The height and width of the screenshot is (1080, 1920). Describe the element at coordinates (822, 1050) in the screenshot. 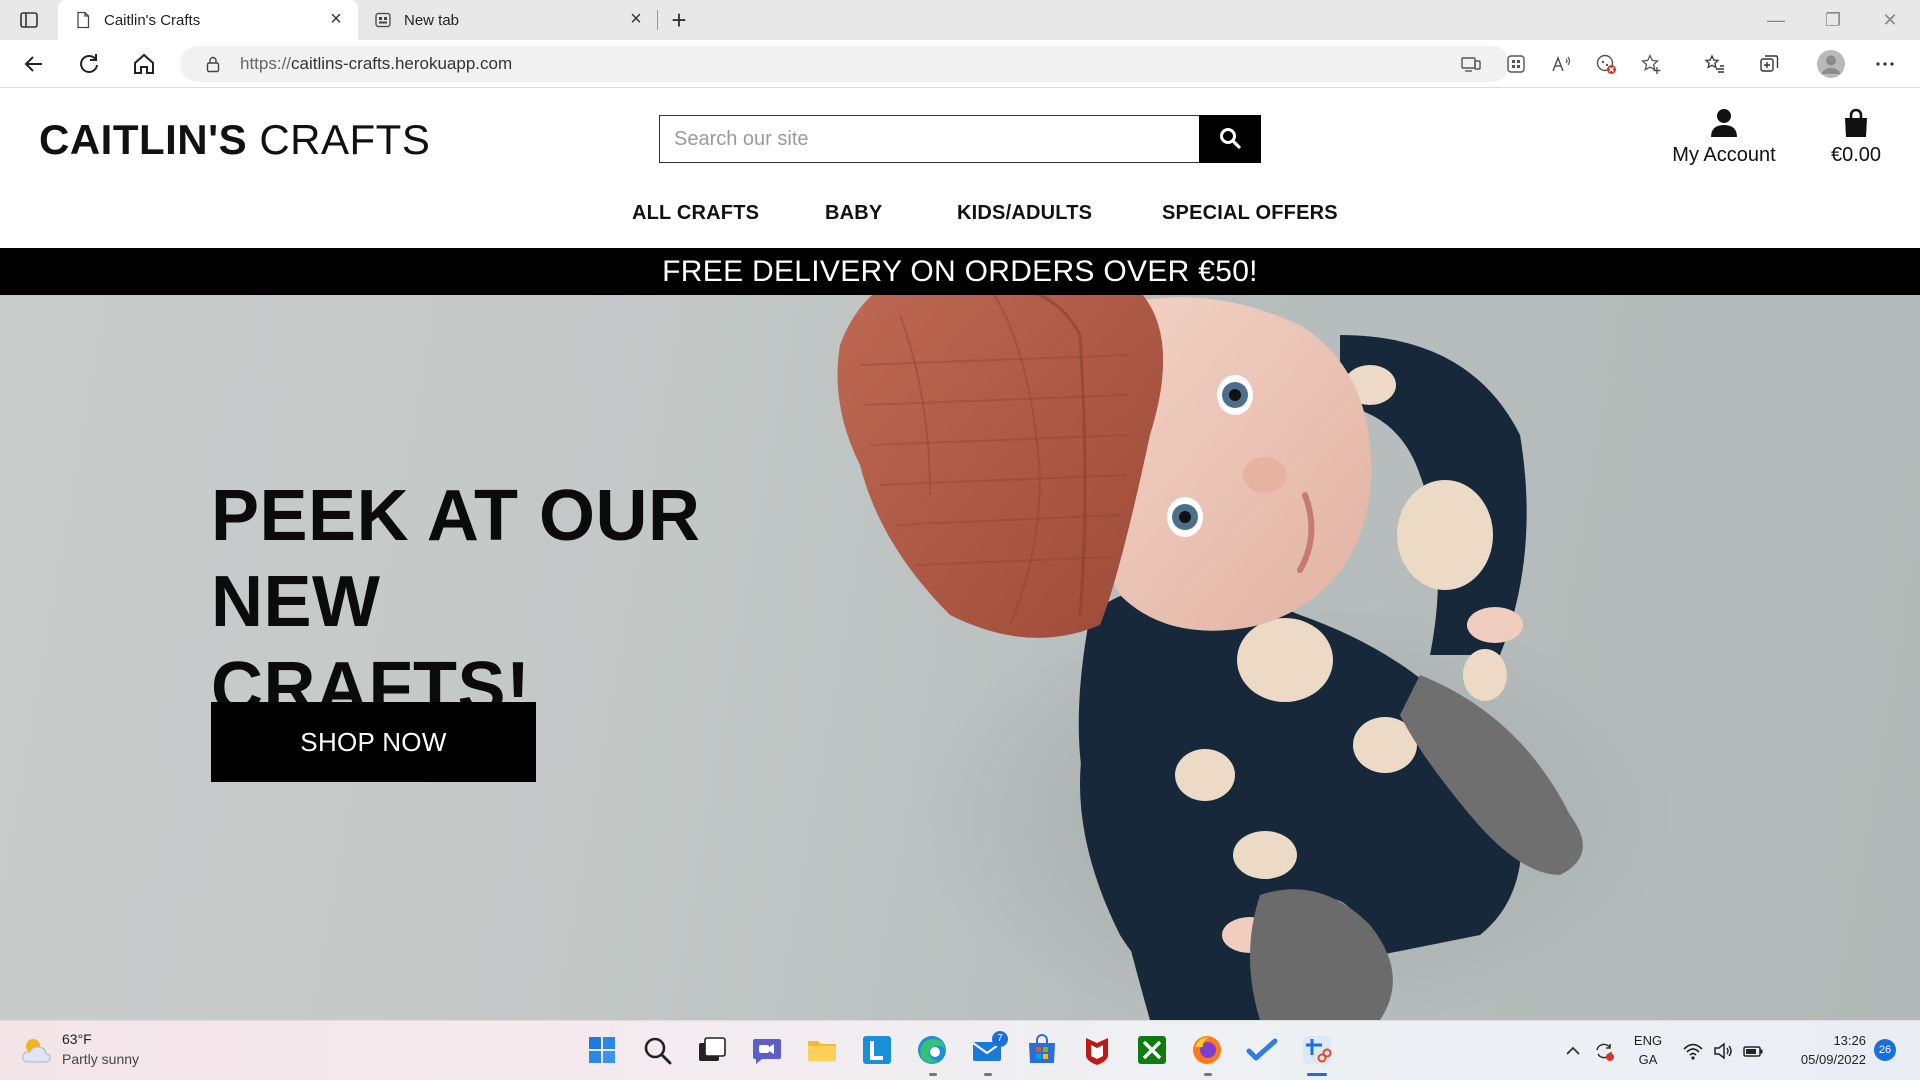

I see `file-explorer-icon` at that location.